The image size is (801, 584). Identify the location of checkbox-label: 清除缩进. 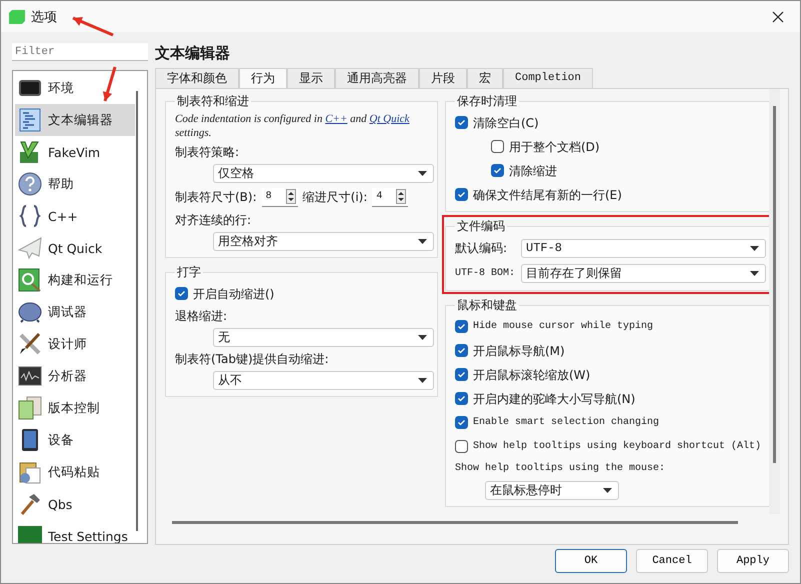
(533, 171).